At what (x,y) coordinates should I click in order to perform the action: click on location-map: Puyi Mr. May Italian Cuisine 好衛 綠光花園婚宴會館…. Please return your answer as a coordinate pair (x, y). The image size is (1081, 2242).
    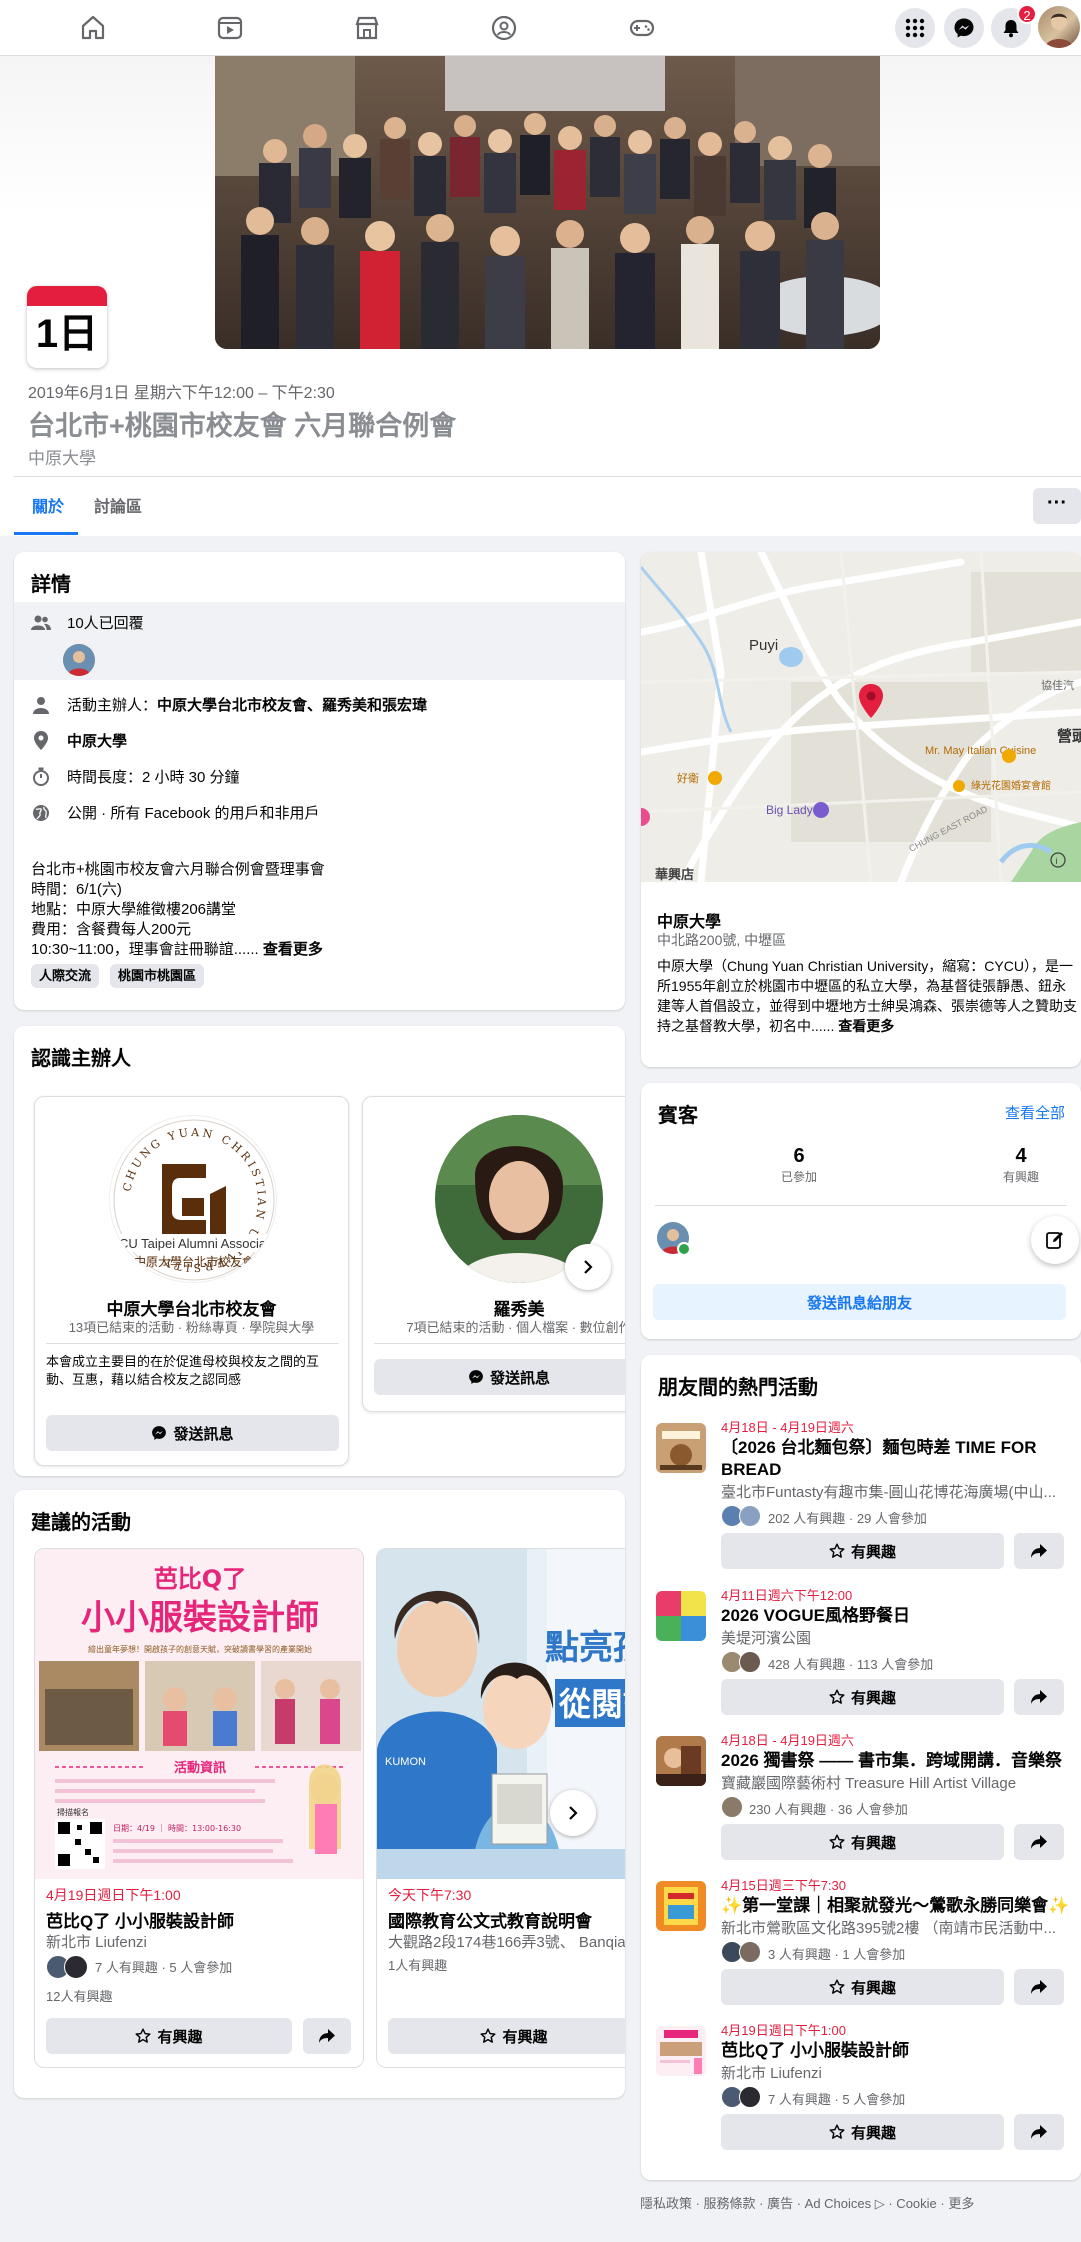
    Looking at the image, I should click on (861, 719).